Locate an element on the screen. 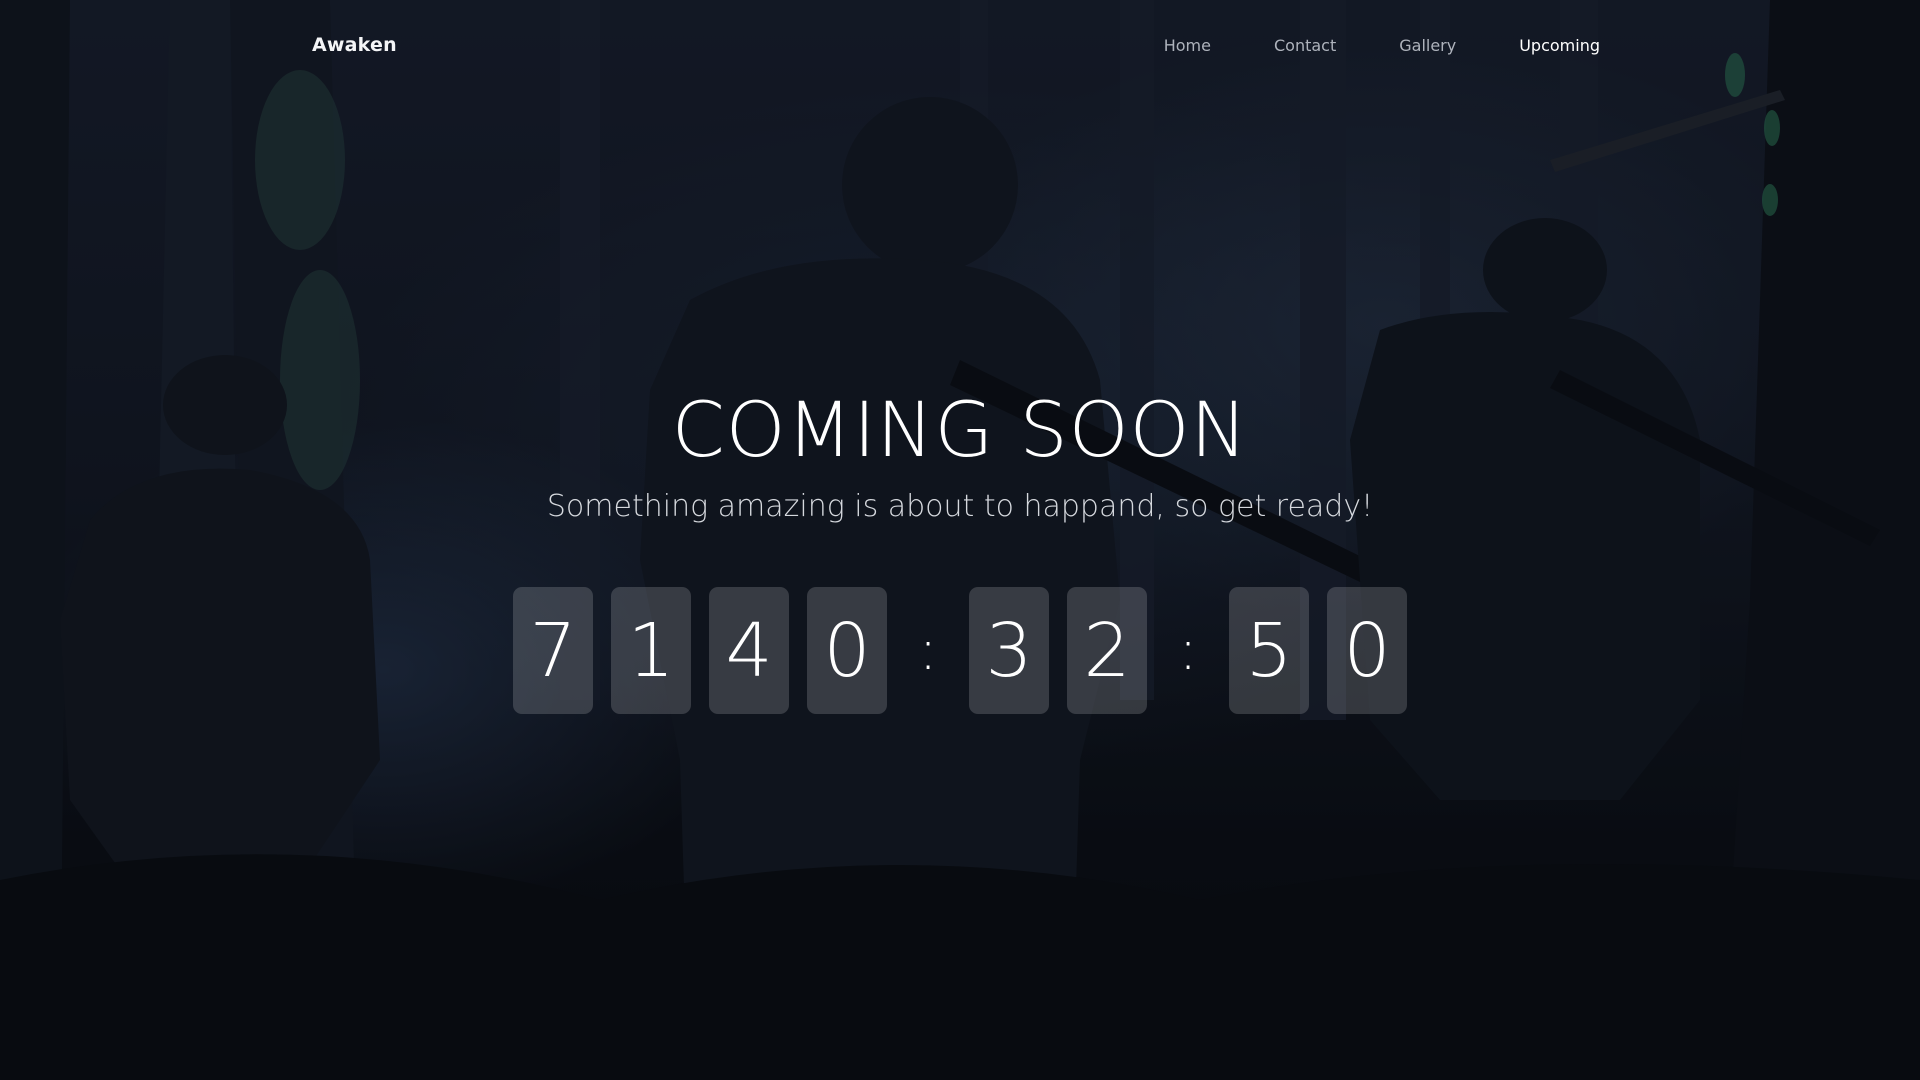  top-navbar: Awaken Home Contact Gallery Upcoming is located at coordinates (960, 48).